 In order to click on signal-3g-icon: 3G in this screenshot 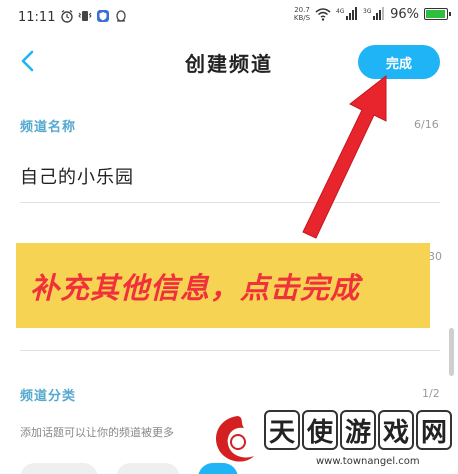, I will do `click(374, 13)`.